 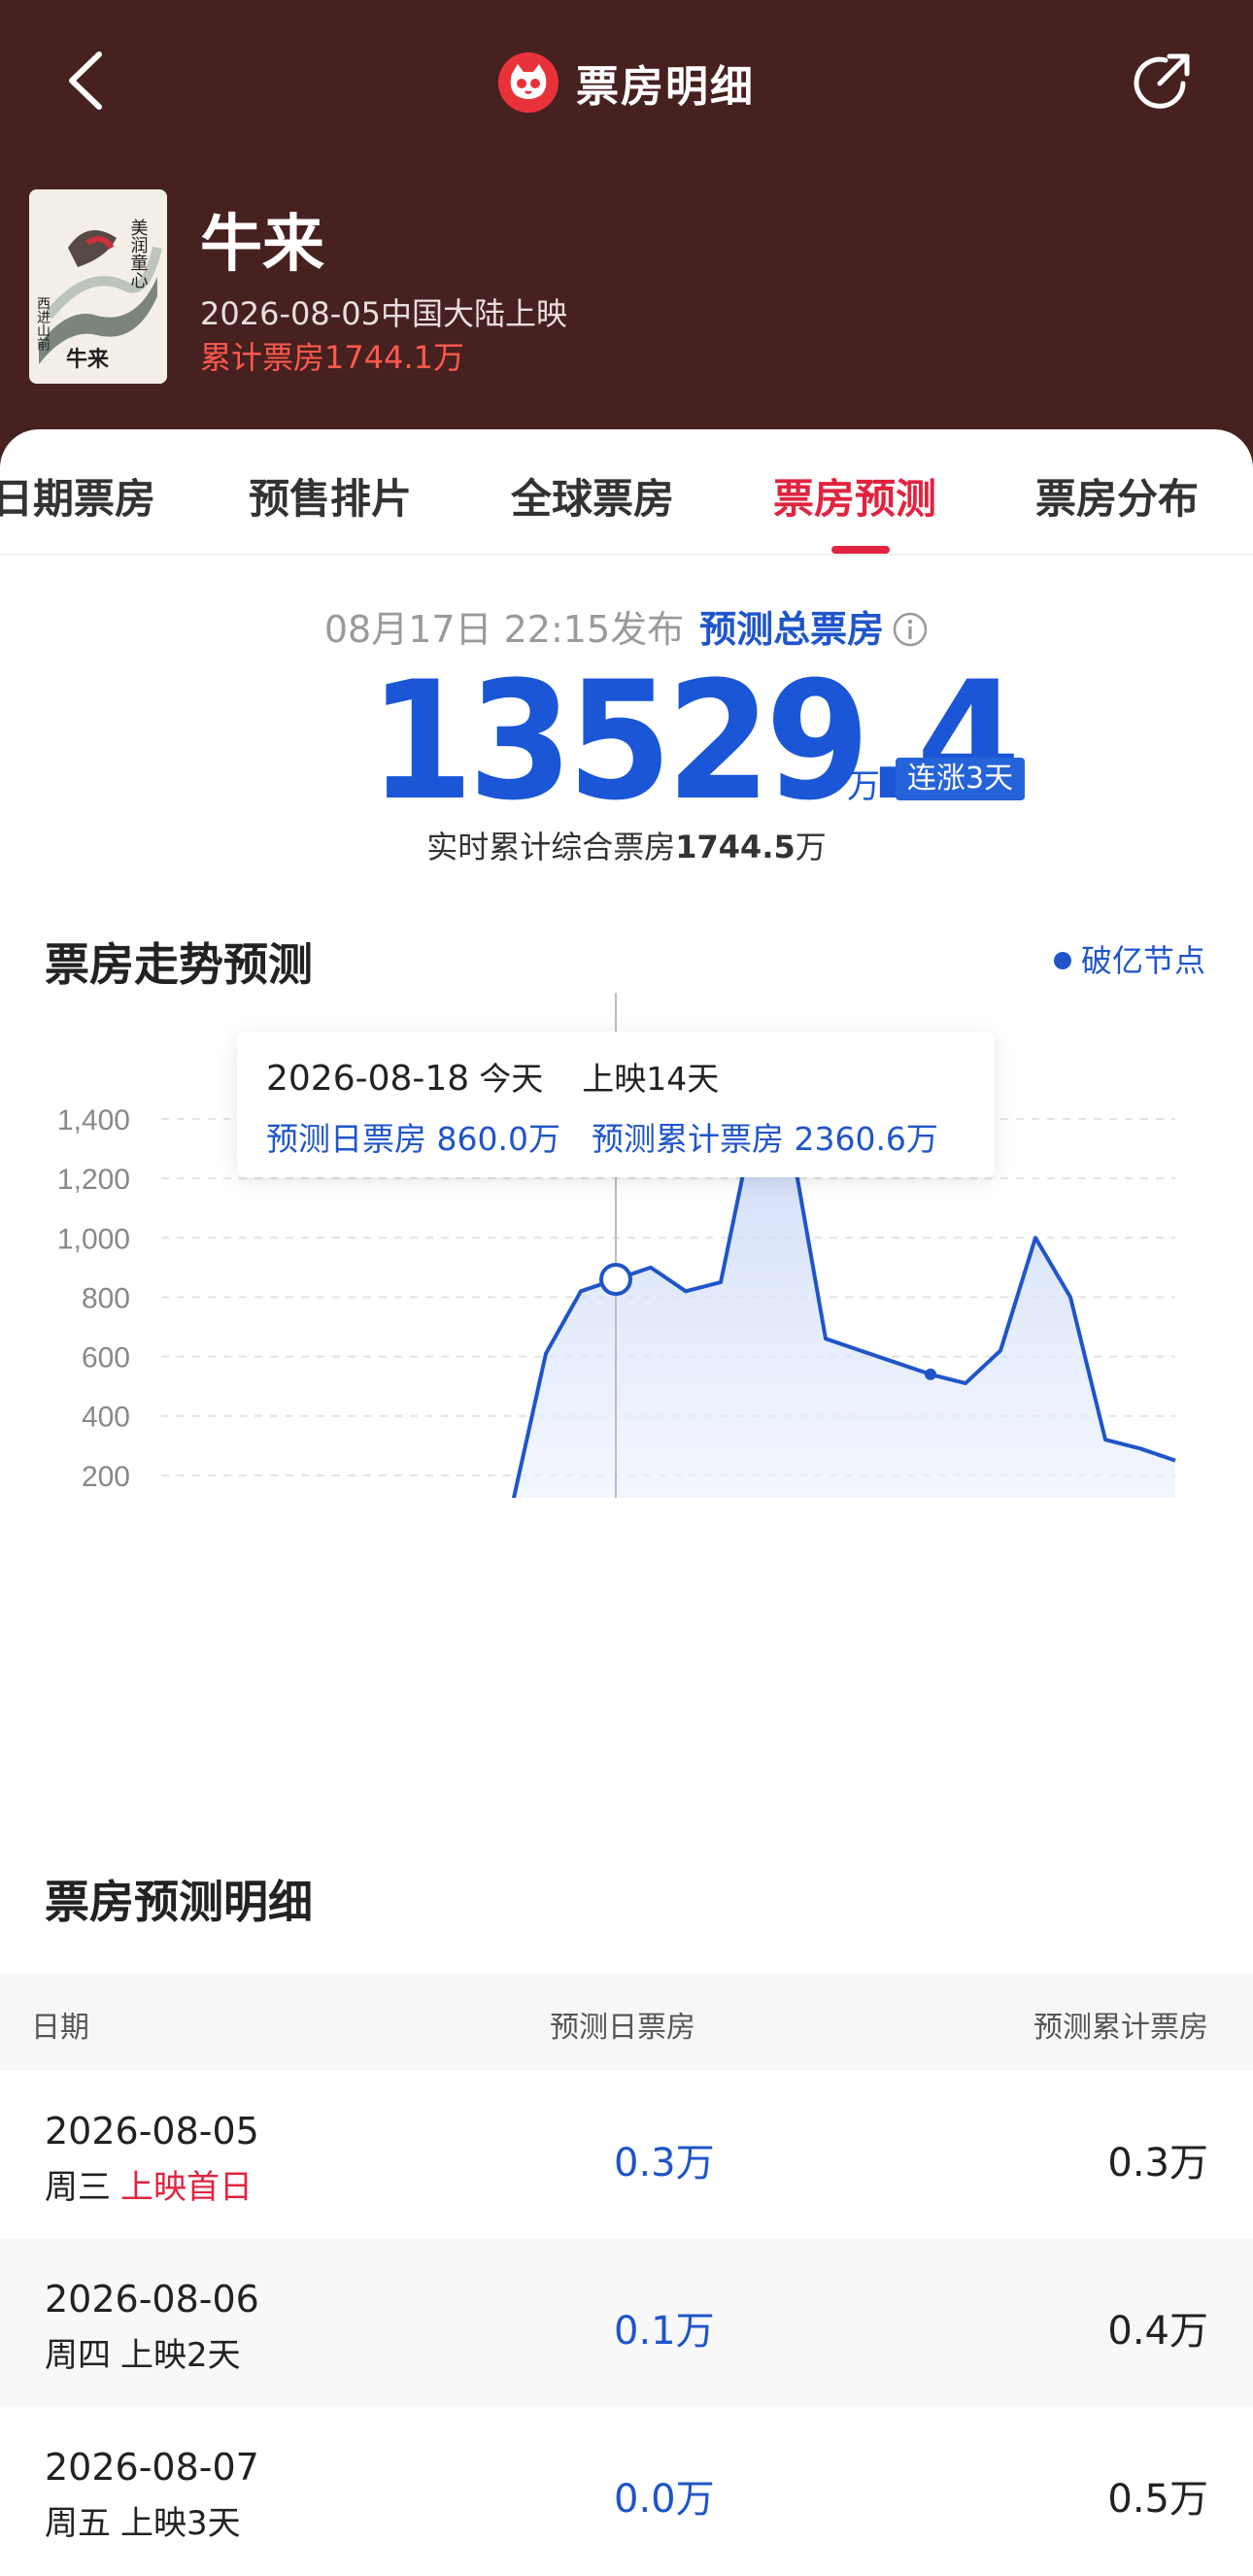 I want to click on legend-label: 破亿节点, so click(x=1143, y=960).